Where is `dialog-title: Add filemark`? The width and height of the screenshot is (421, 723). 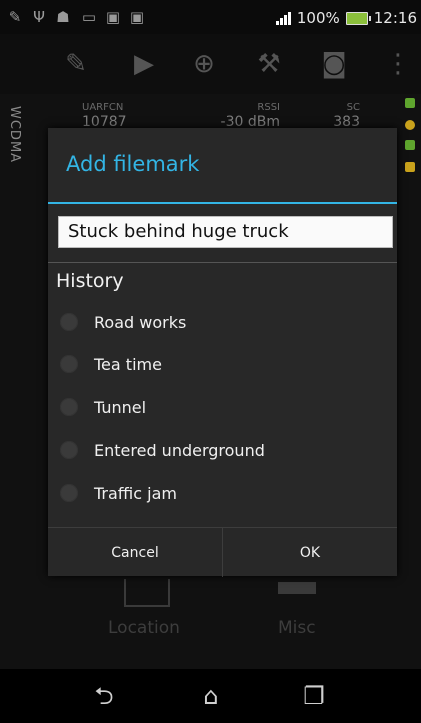
dialog-title: Add filemark is located at coordinates (133, 164).